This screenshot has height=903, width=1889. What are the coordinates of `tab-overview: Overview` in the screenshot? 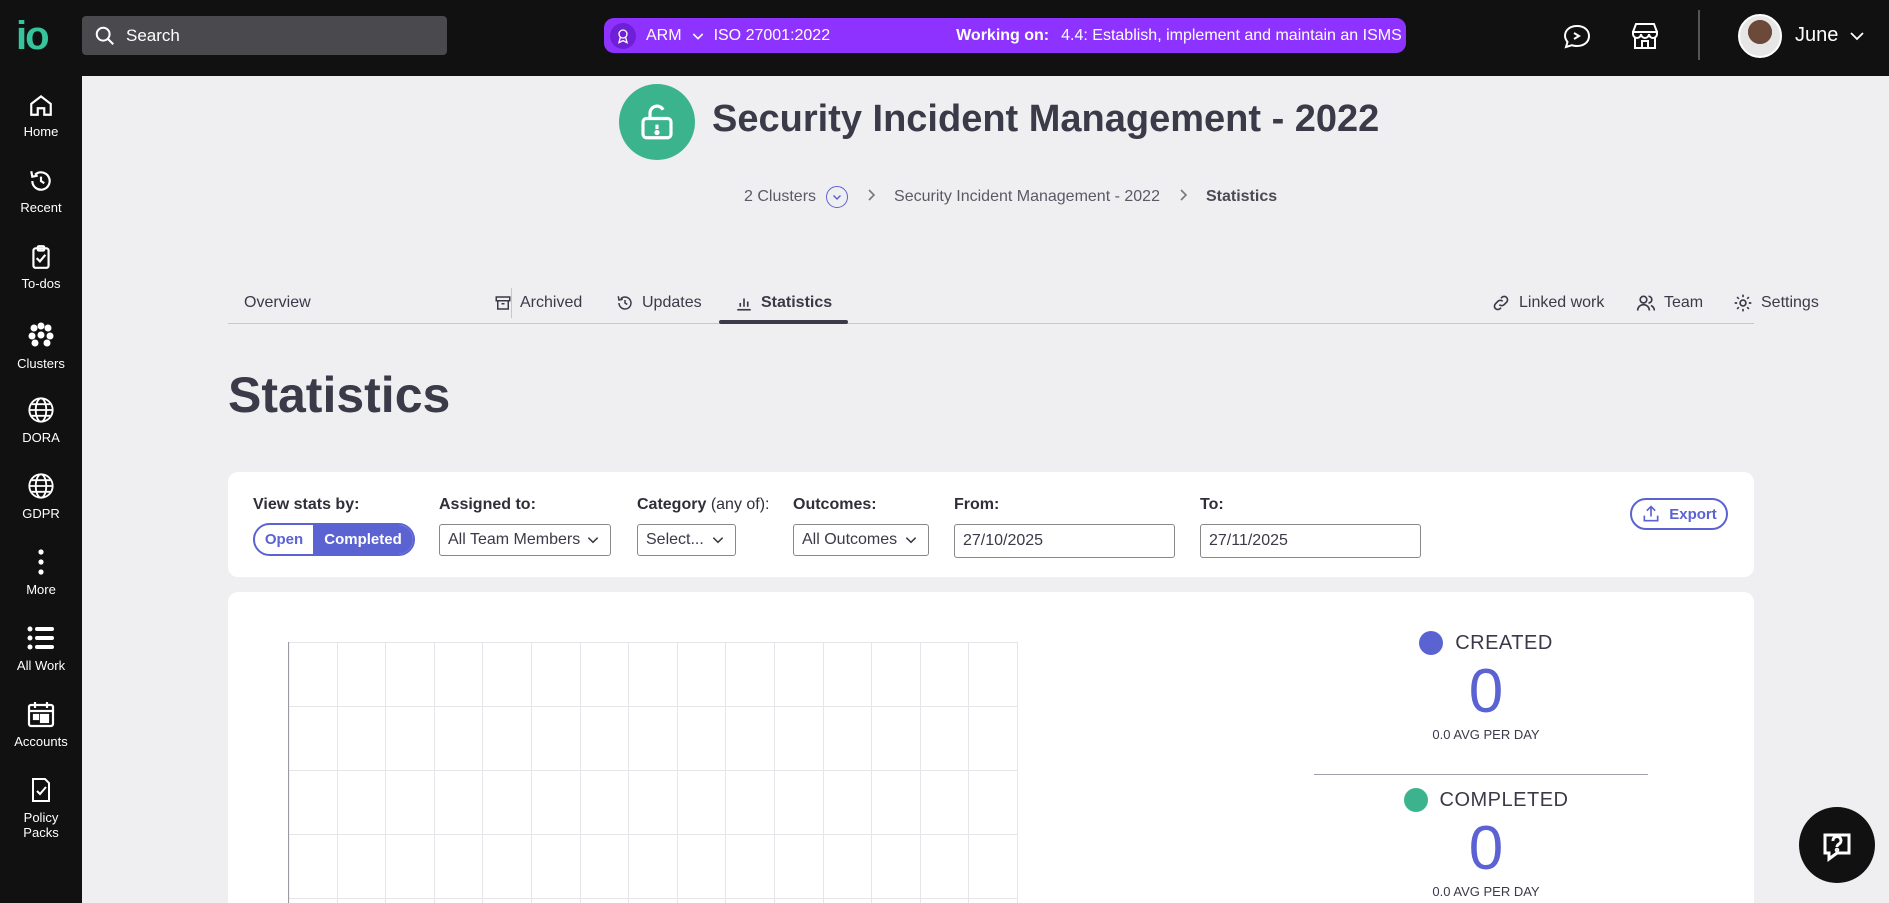 It's located at (277, 303).